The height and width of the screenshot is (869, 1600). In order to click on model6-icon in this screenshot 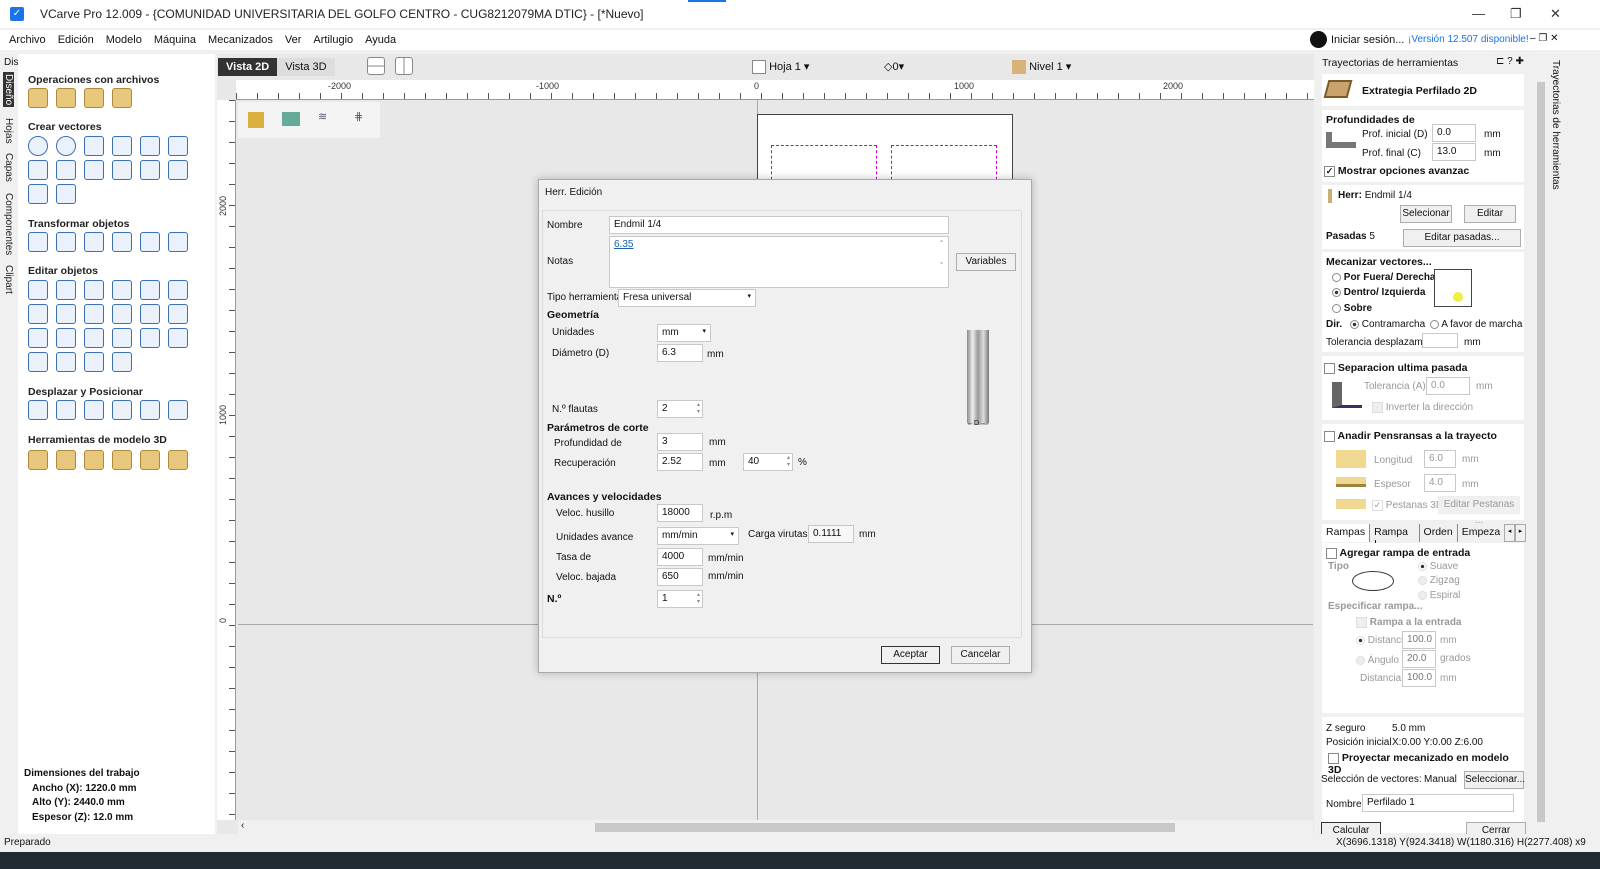, I will do `click(178, 460)`.